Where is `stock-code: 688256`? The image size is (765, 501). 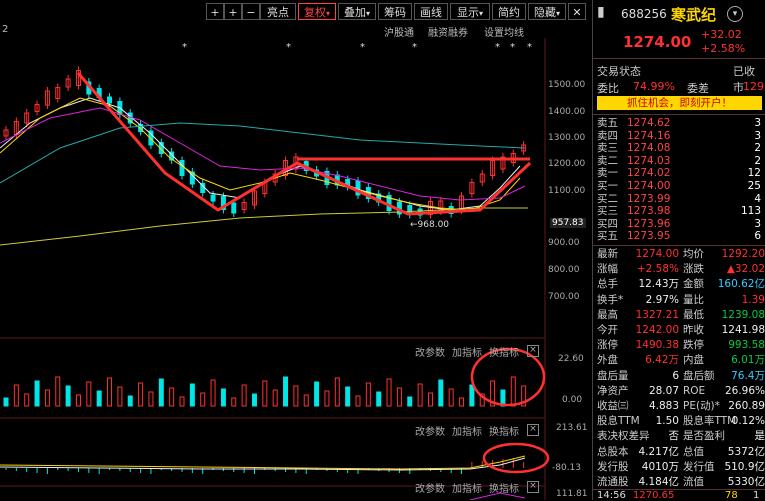
stock-code: 688256 is located at coordinates (644, 14).